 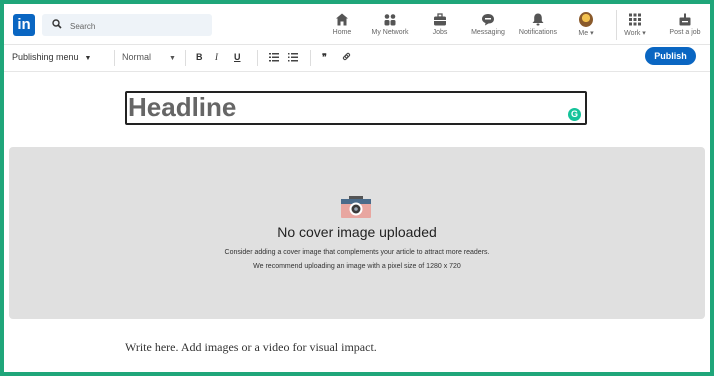 I want to click on nav-my-network-label: My Network, so click(x=390, y=32).